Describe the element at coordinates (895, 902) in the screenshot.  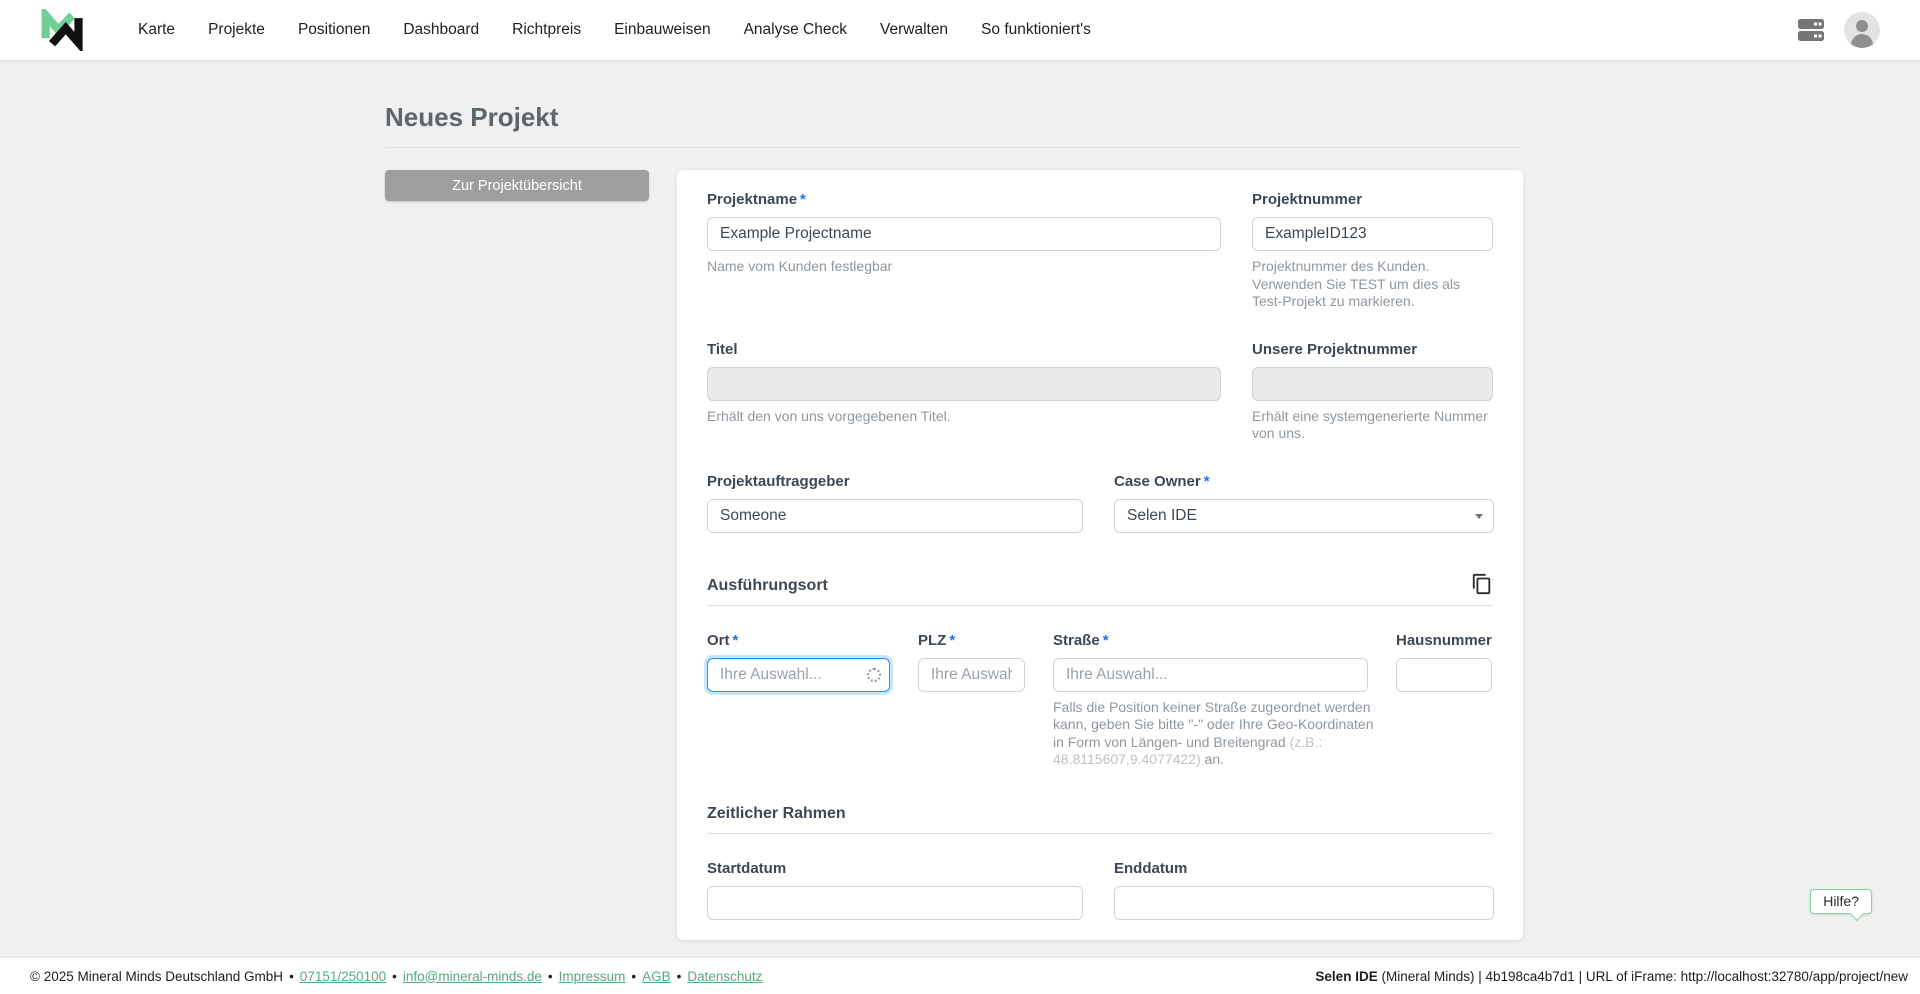
I see `startdatum-input` at that location.